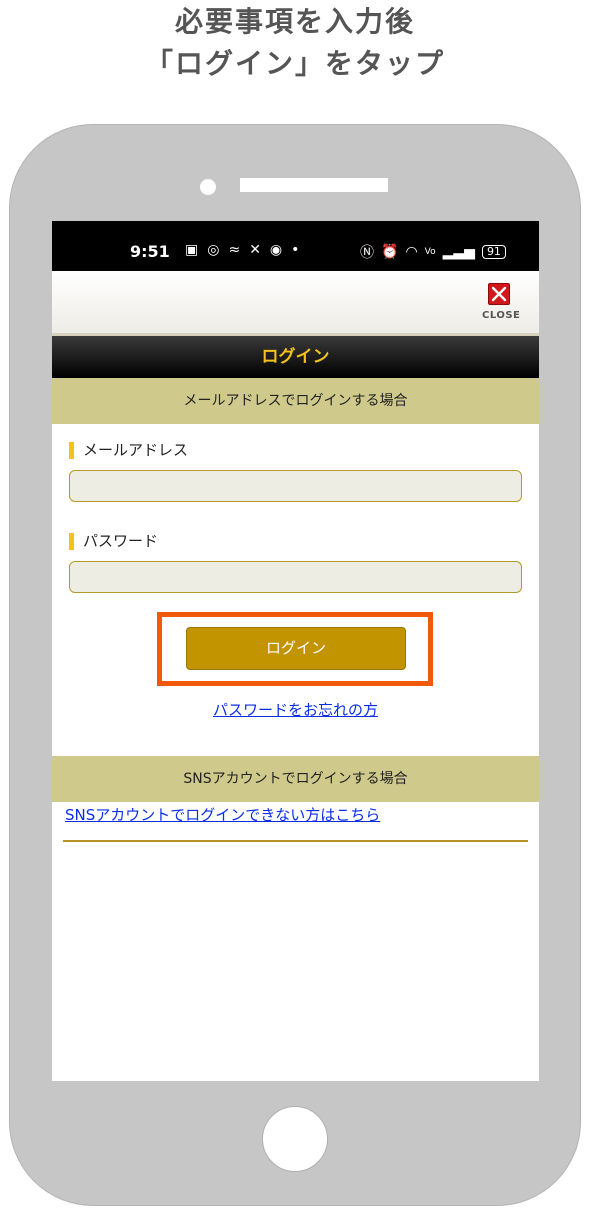 This screenshot has width=590, height=1214. I want to click on teams-icon: ▣, so click(192, 250).